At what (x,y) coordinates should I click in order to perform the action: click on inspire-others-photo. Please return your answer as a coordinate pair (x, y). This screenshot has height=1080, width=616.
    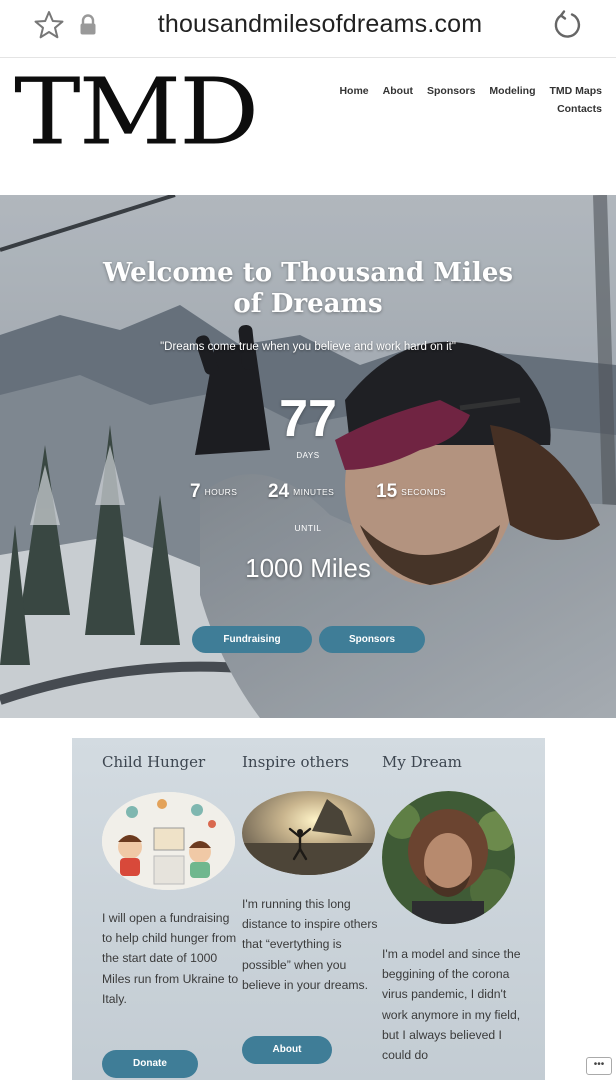
    Looking at the image, I should click on (308, 833).